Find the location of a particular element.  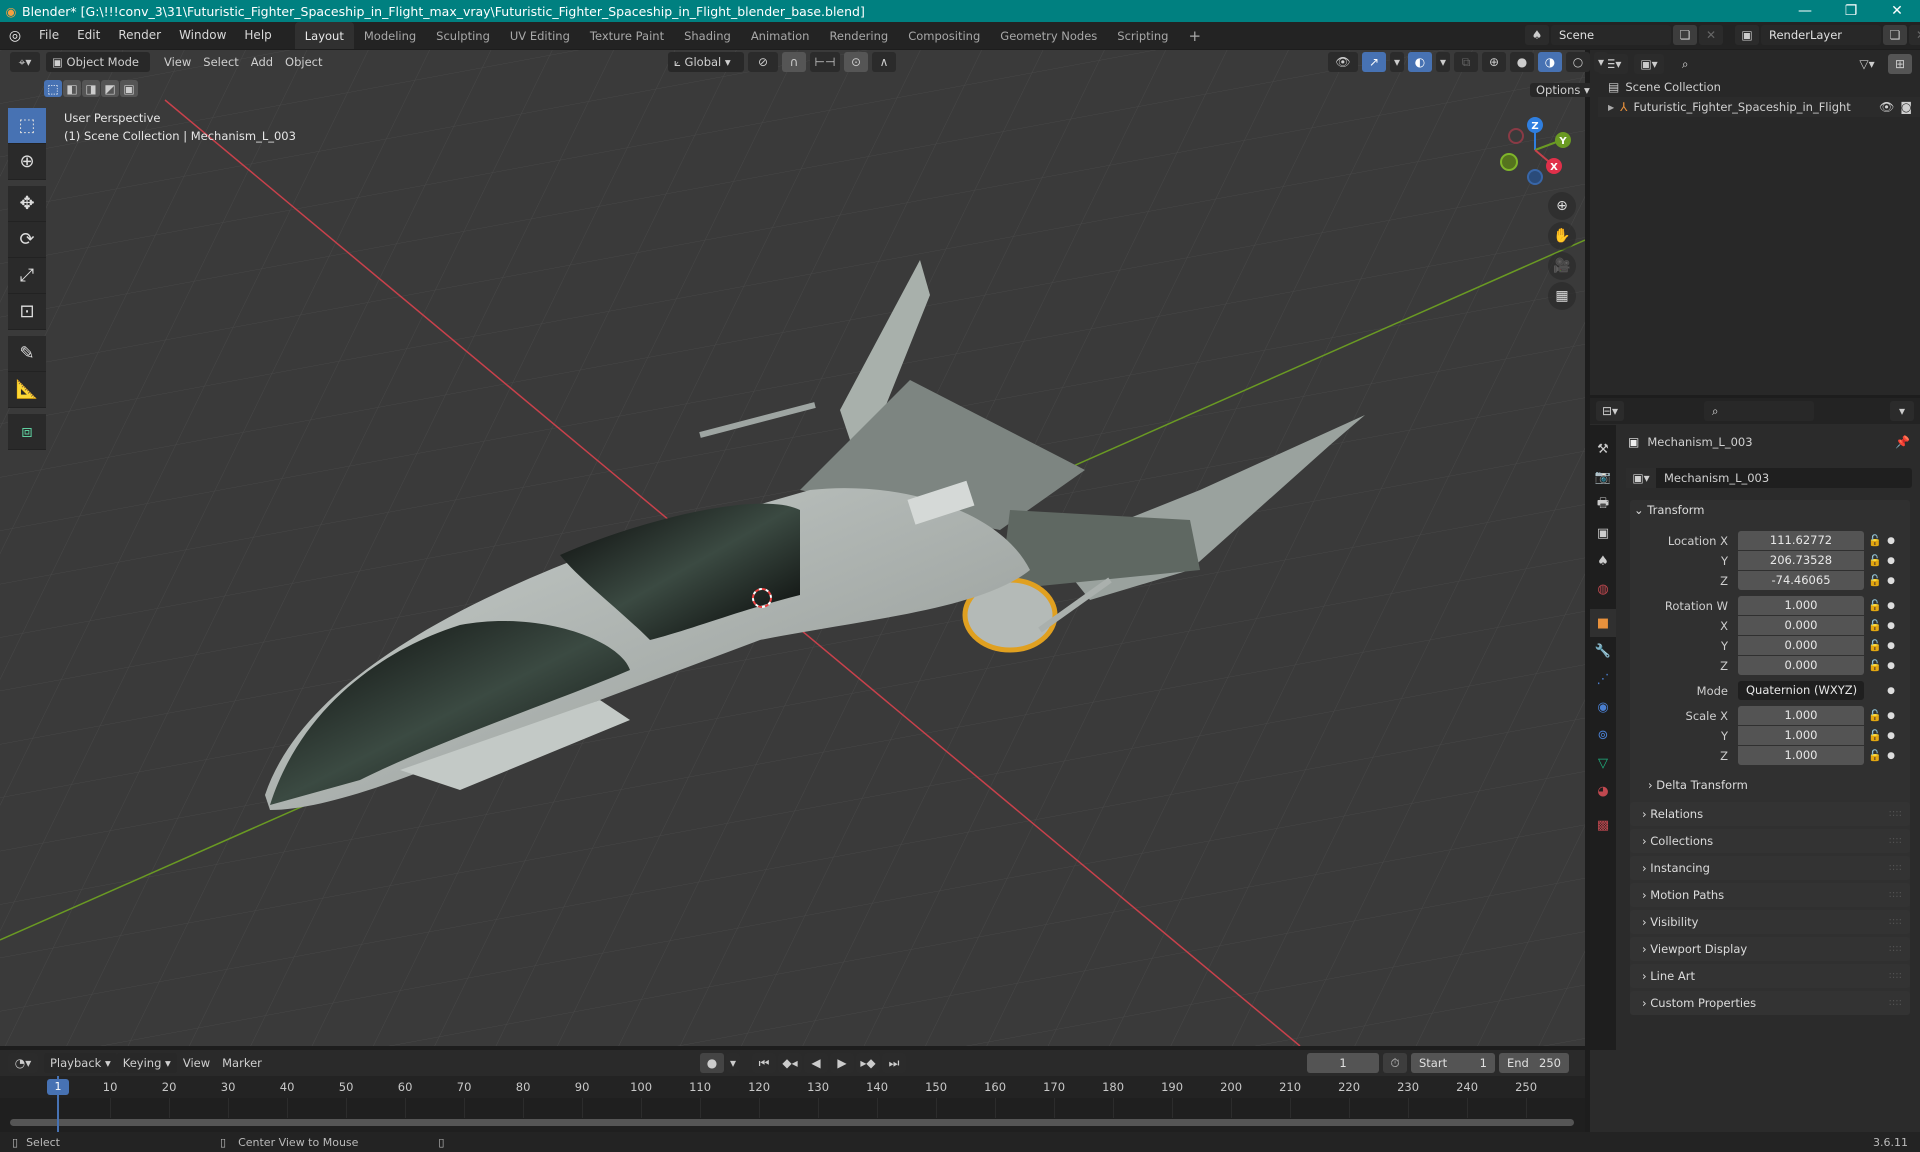

prev-keyframe-icon: ◆◂ is located at coordinates (790, 1063).